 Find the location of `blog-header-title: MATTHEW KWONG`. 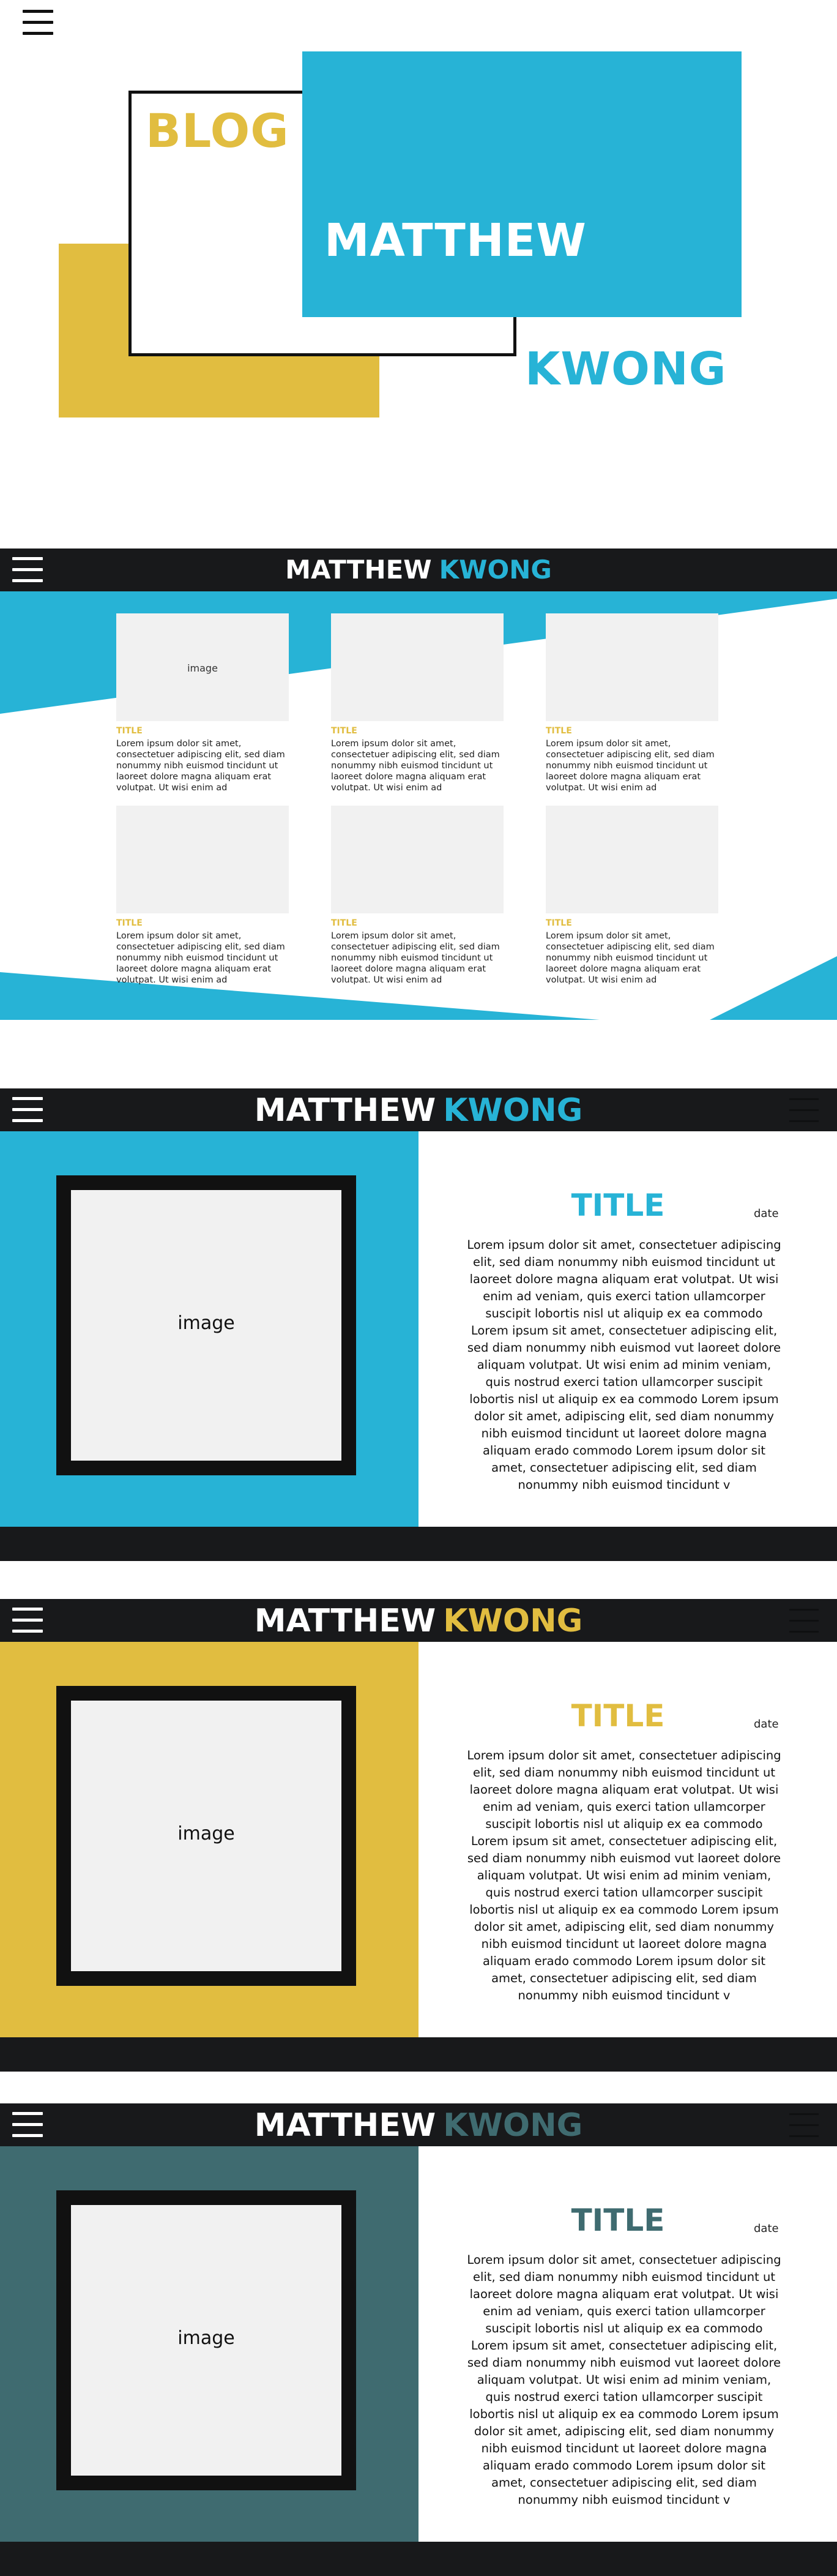

blog-header-title: MATTHEW KWONG is located at coordinates (418, 570).